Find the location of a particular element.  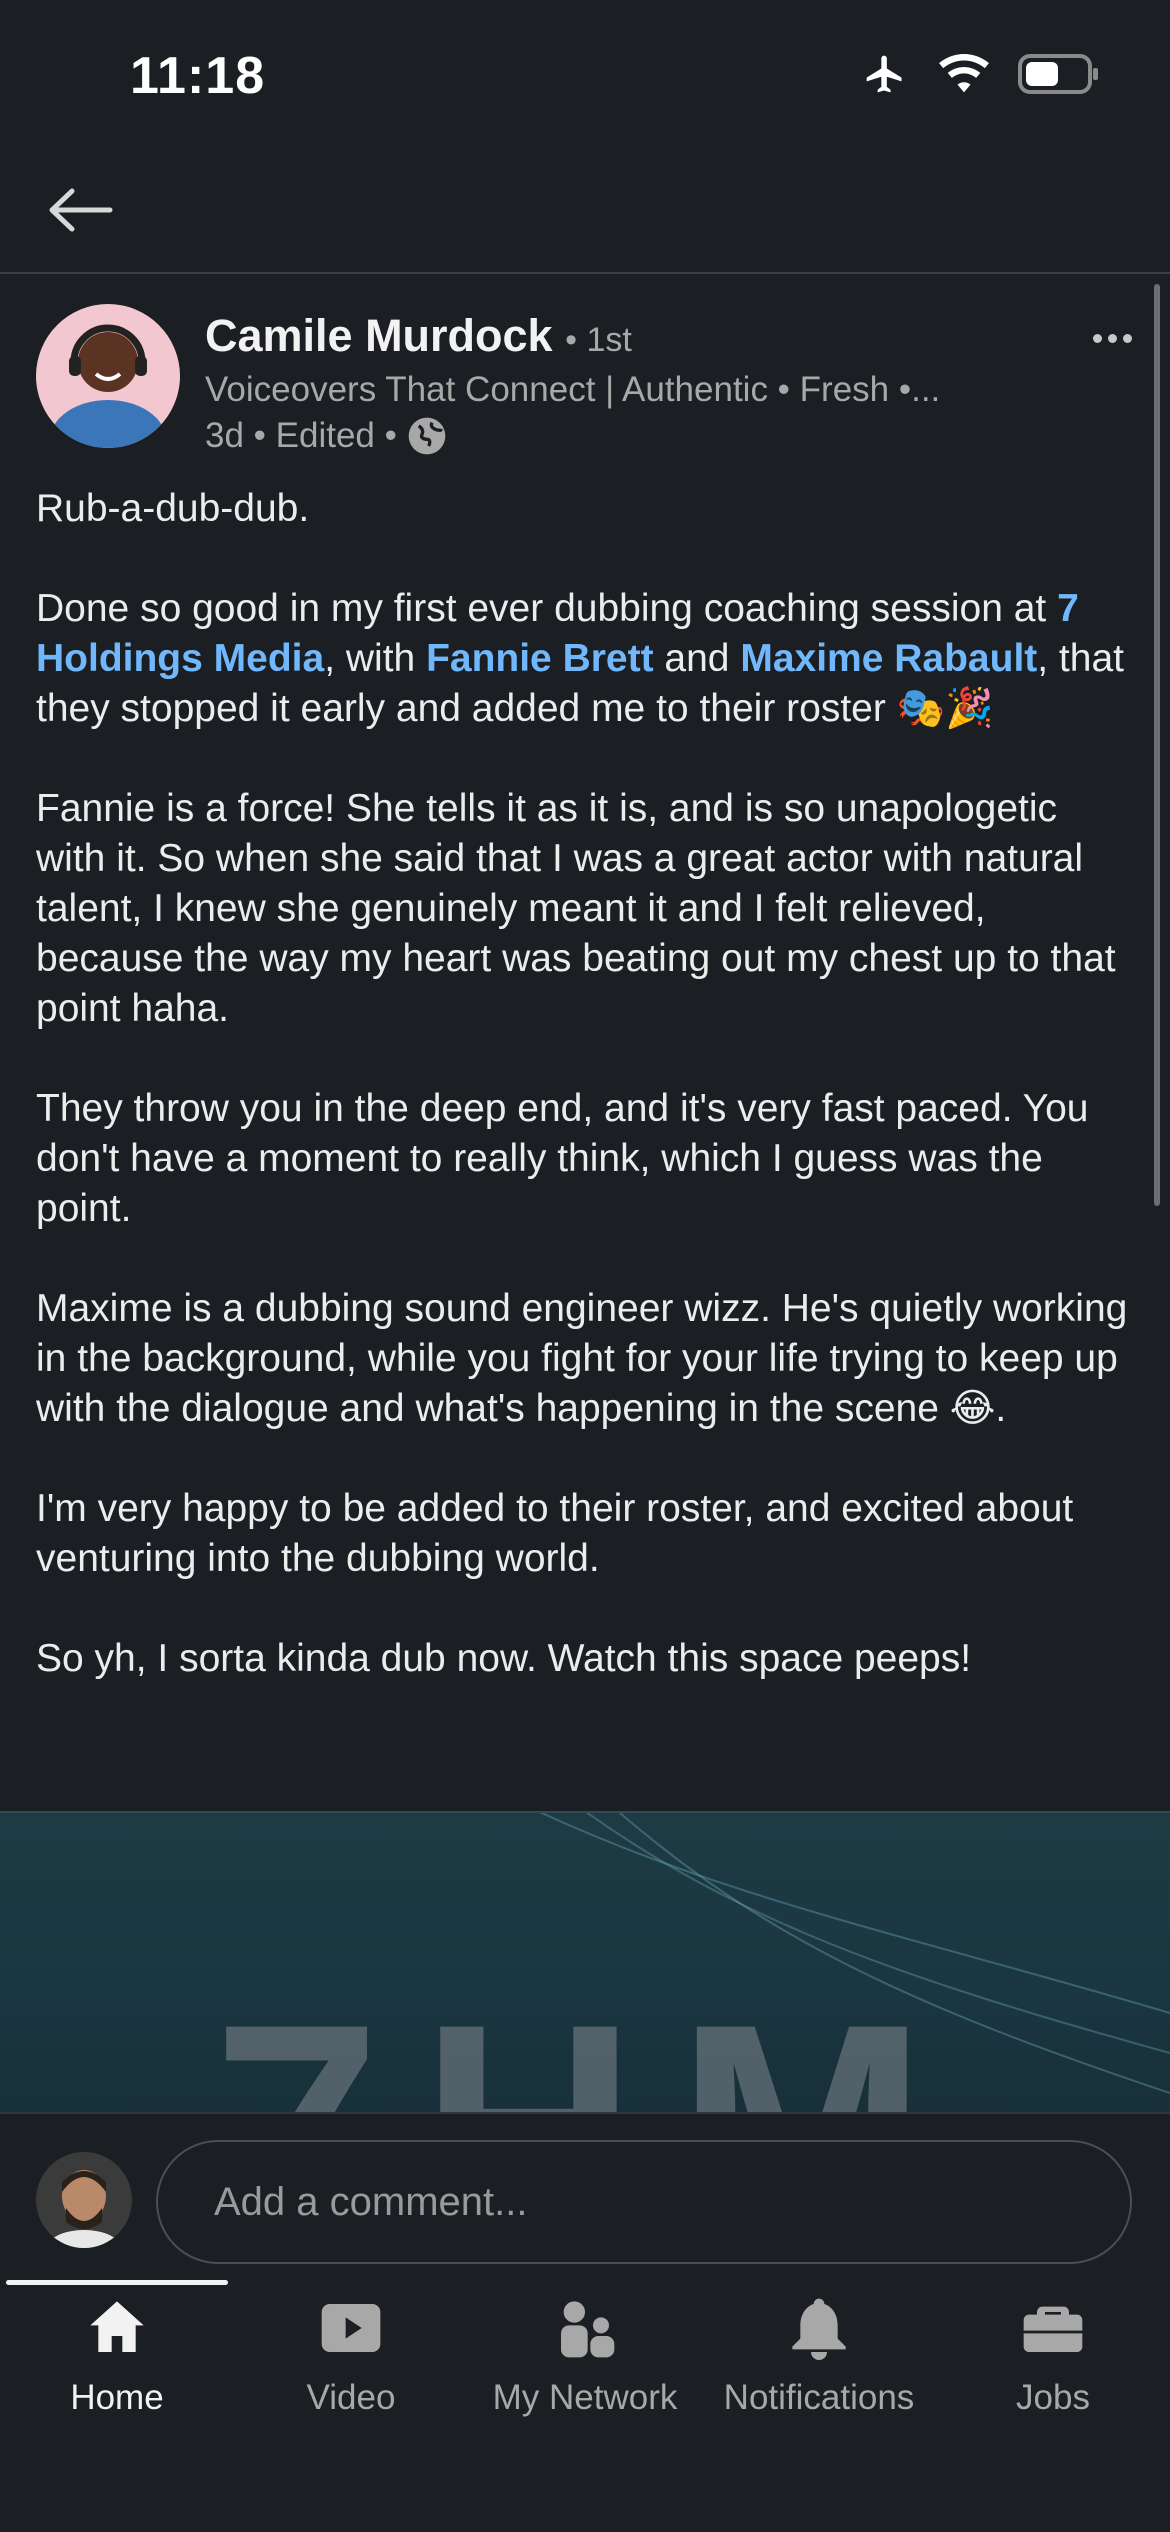

bottom-tab-bar: Home Video My Network Notifications Jobs is located at coordinates (585, 2402).